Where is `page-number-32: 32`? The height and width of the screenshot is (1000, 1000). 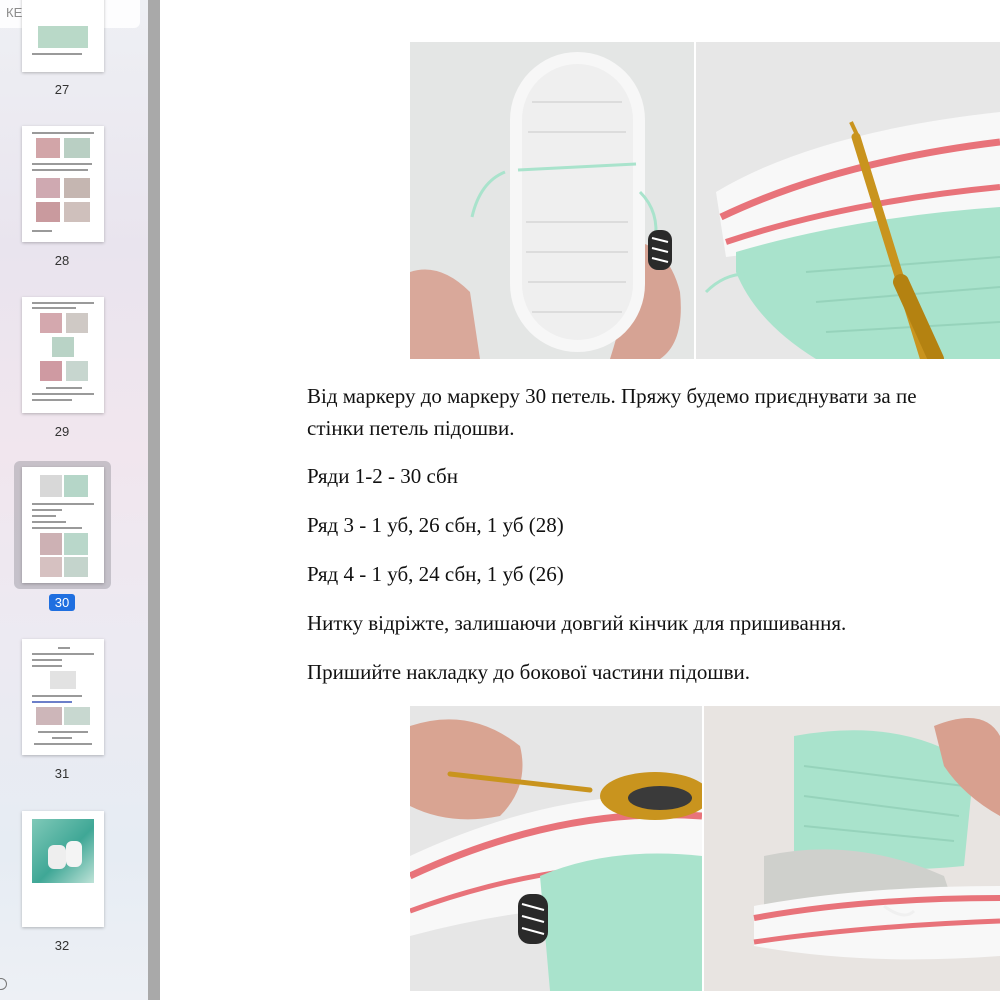
page-number-32: 32 is located at coordinates (62, 945).